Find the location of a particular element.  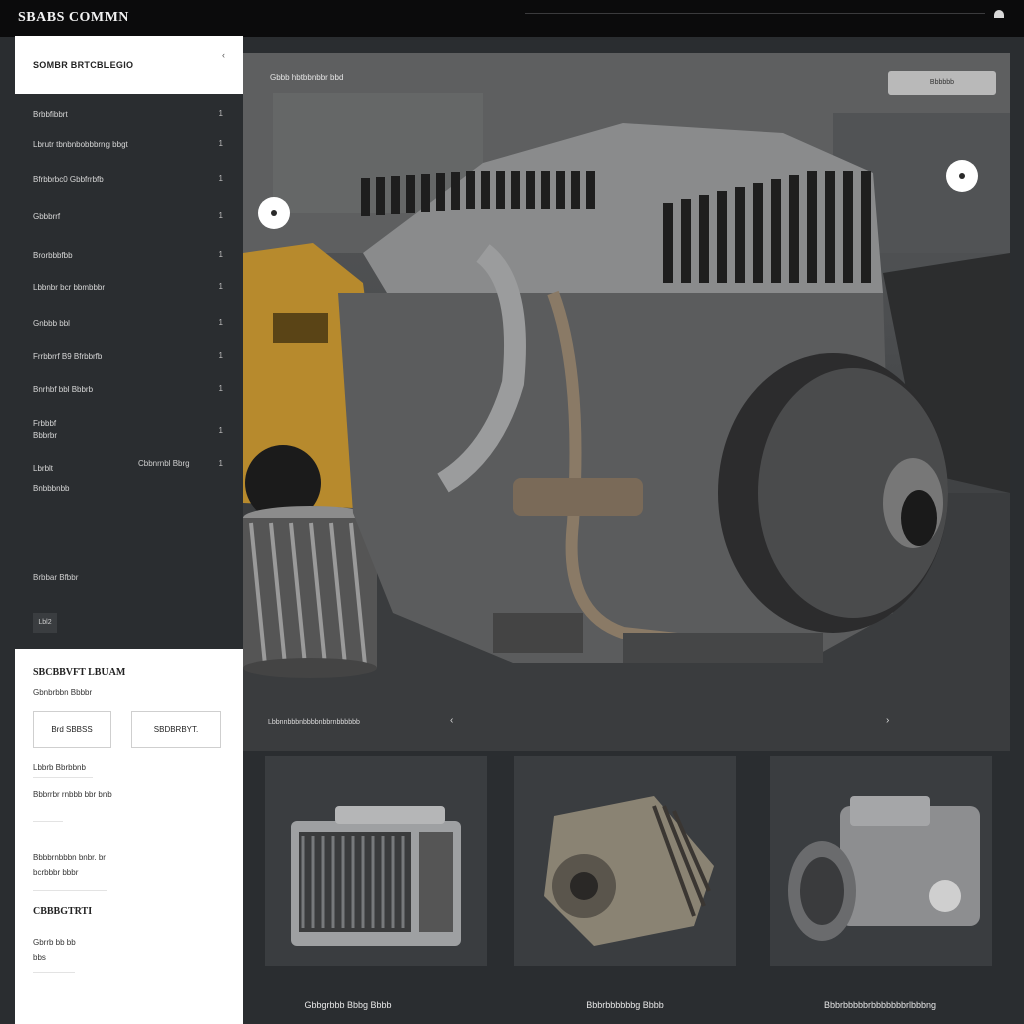

sidebar-item: Lbbnbr bcr bbmbbbr 1 is located at coordinates (129, 297).